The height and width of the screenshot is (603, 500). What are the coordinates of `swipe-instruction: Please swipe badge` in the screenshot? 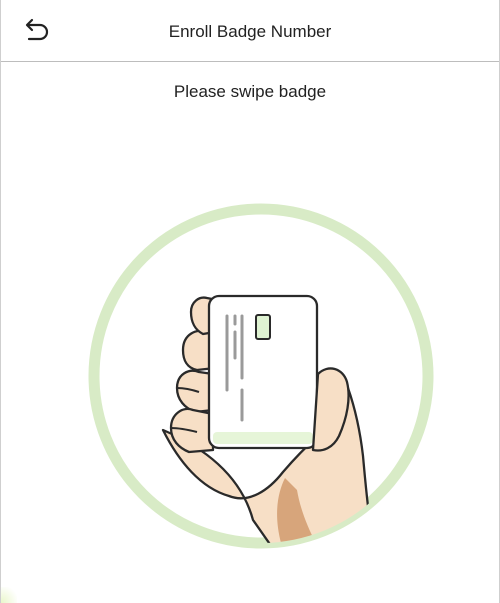 It's located at (250, 91).